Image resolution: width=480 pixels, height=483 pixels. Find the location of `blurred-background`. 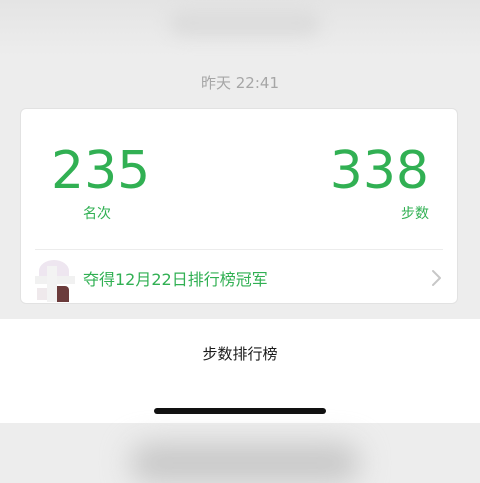

blurred-background is located at coordinates (240, 453).